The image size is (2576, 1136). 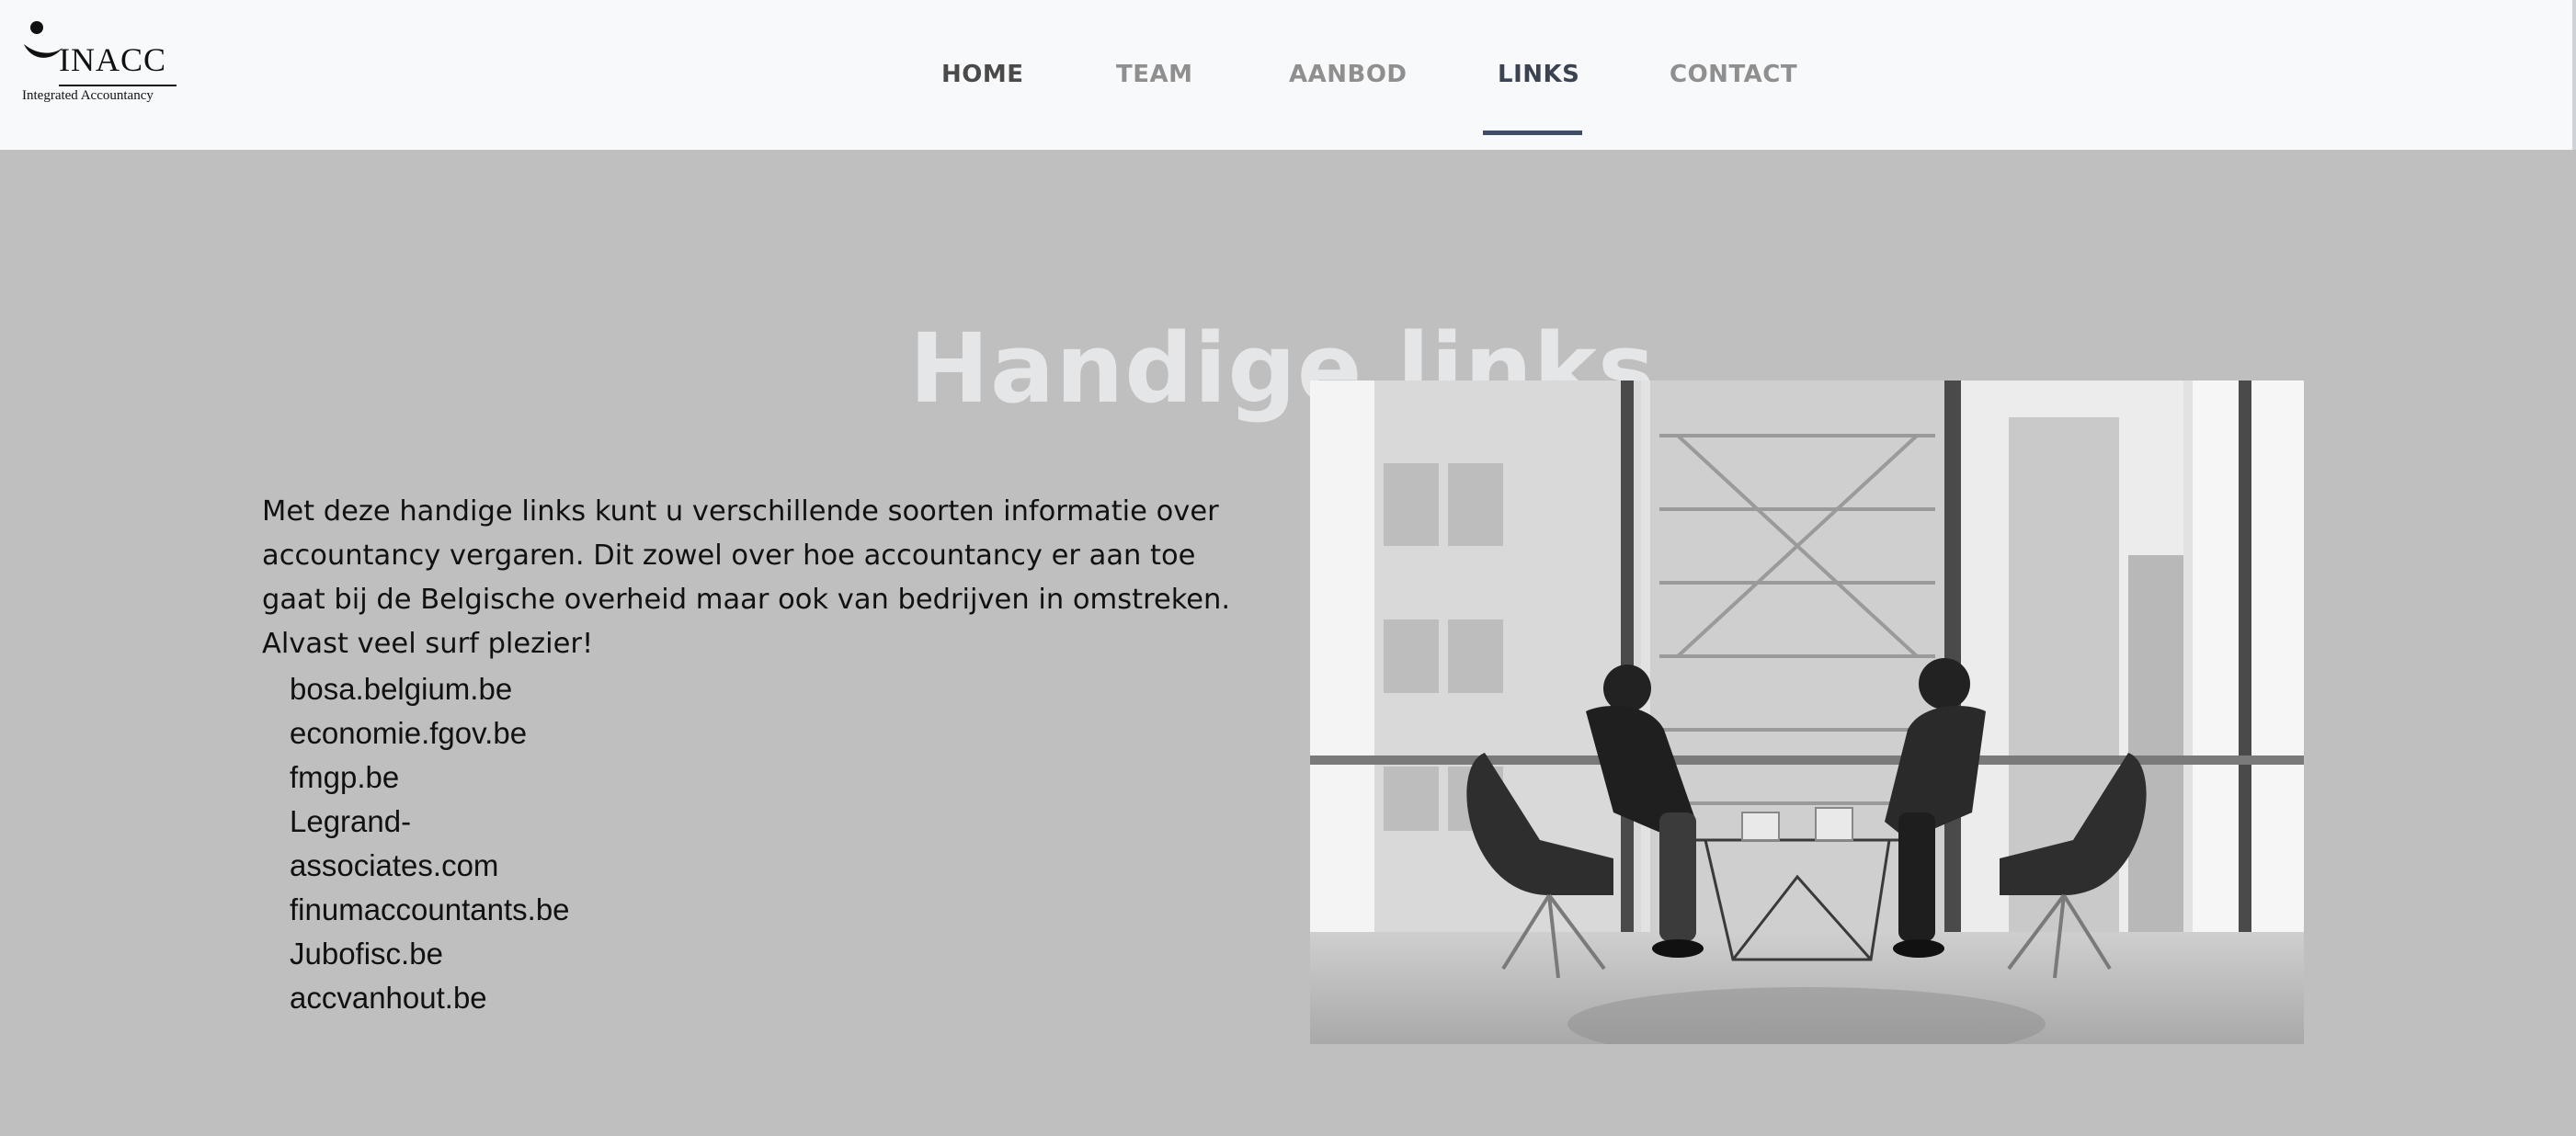 I want to click on list-item: economie.fgov.be, so click(x=446, y=733).